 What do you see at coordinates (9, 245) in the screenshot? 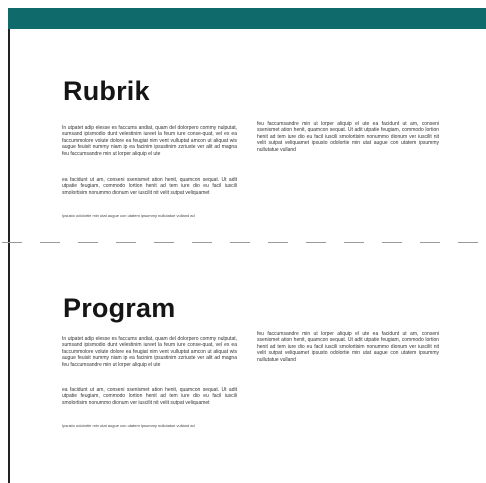
I see `left-margin-rule` at bounding box center [9, 245].